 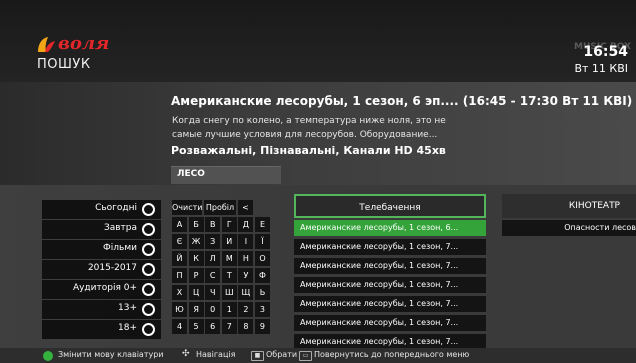 I want to click on keyboard-key: Щ, so click(x=246, y=292).